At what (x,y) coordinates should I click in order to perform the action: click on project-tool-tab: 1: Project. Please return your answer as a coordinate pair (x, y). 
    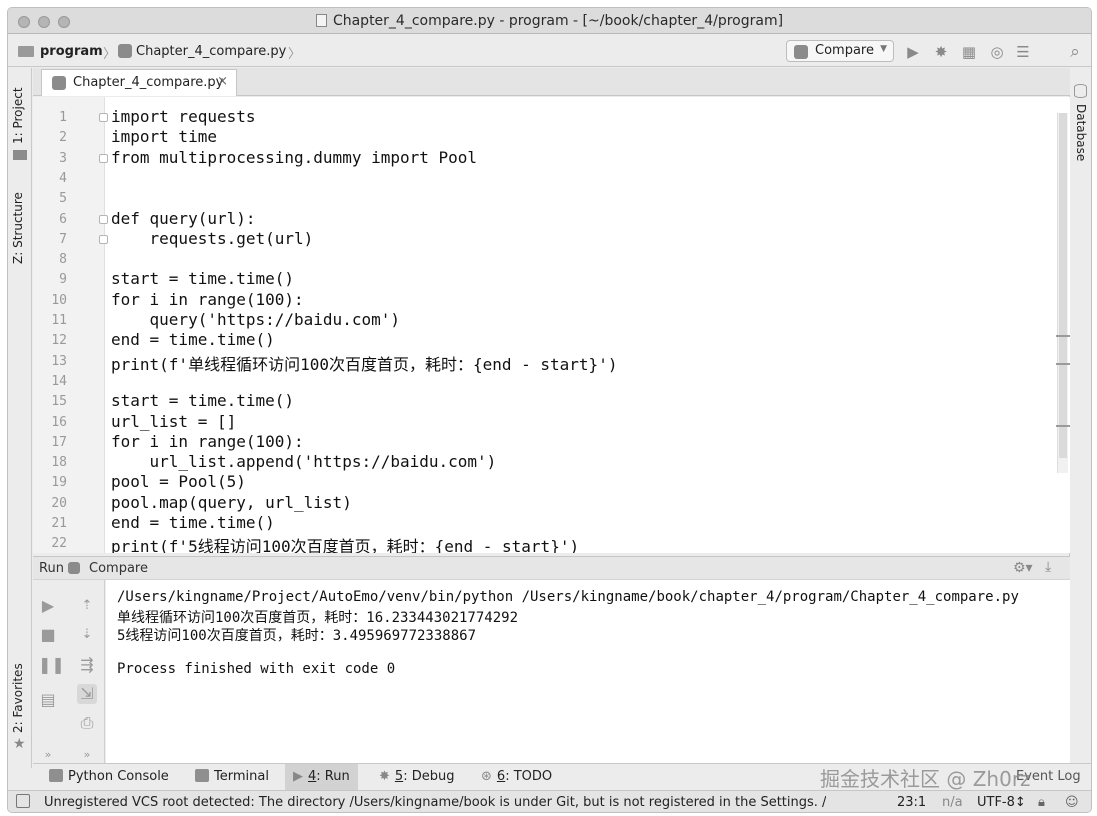
    Looking at the image, I should click on (18, 115).